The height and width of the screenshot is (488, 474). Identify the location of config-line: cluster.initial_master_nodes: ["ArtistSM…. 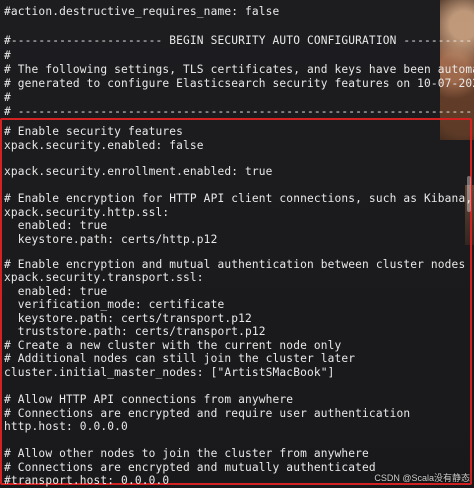
(169, 372).